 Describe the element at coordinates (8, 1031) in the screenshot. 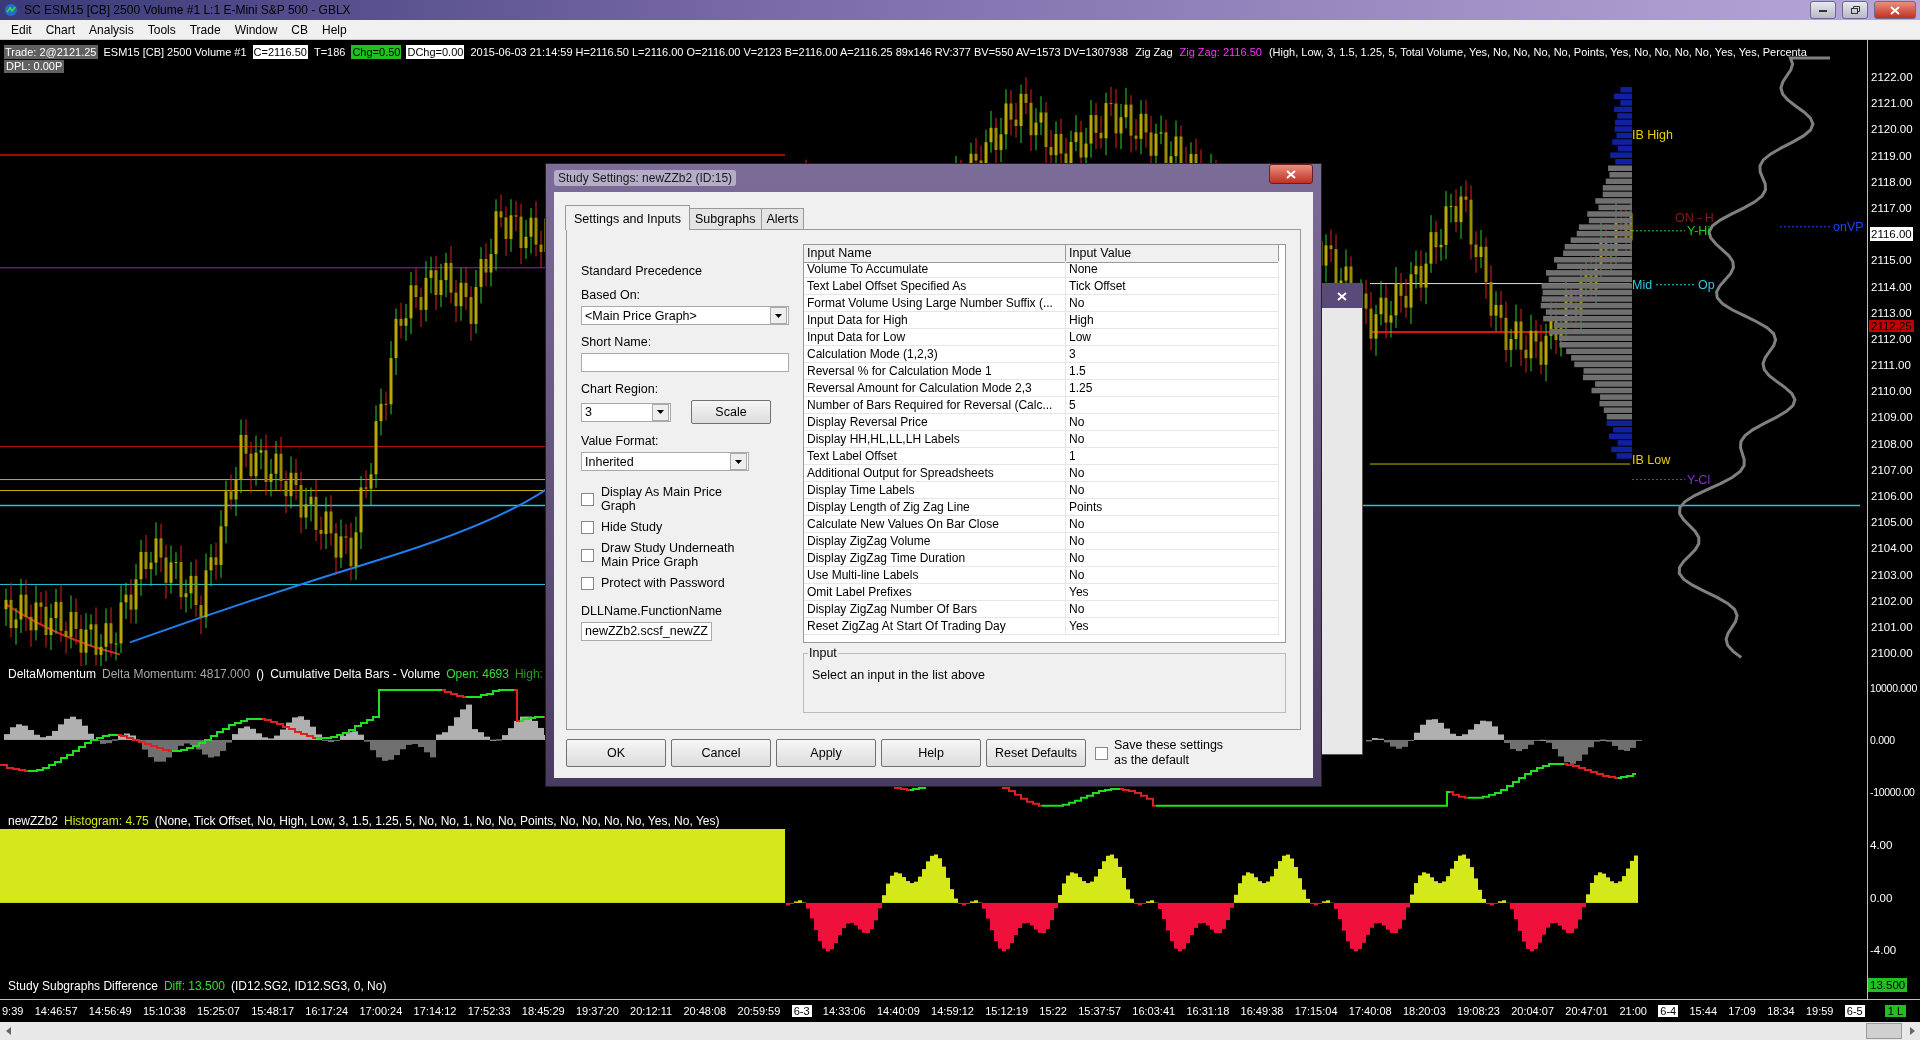

I see `left-arrow-icon` at that location.